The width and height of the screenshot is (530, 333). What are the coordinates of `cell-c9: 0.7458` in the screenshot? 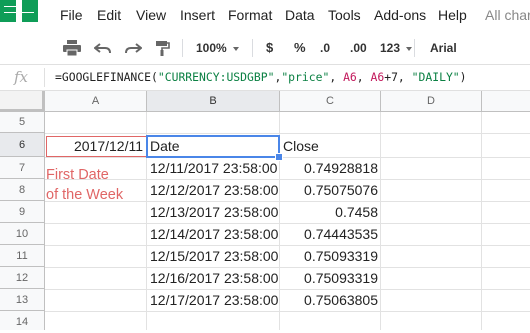 It's located at (330, 212).